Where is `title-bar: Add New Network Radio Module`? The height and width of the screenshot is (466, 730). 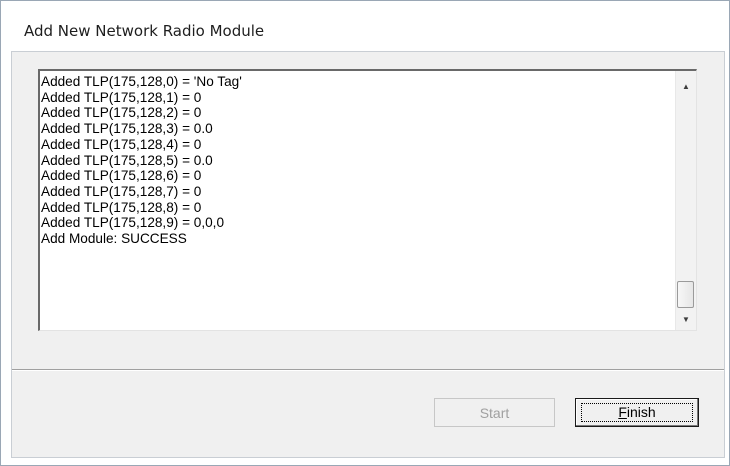
title-bar: Add New Network Radio Module is located at coordinates (365, 24).